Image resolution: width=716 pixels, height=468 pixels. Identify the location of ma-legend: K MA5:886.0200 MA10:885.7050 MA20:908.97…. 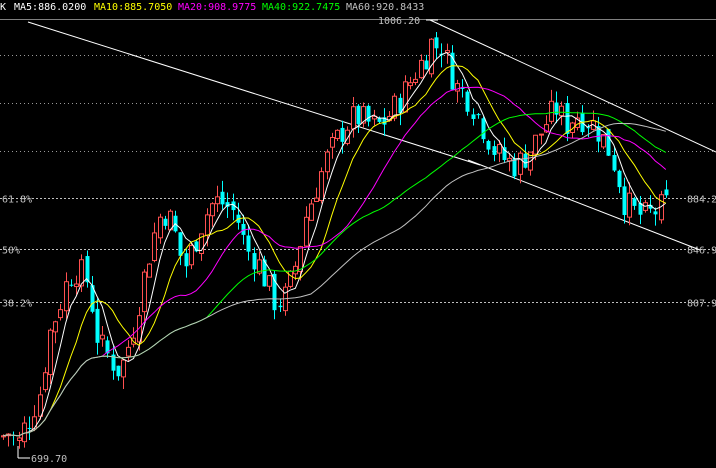
(212, 7).